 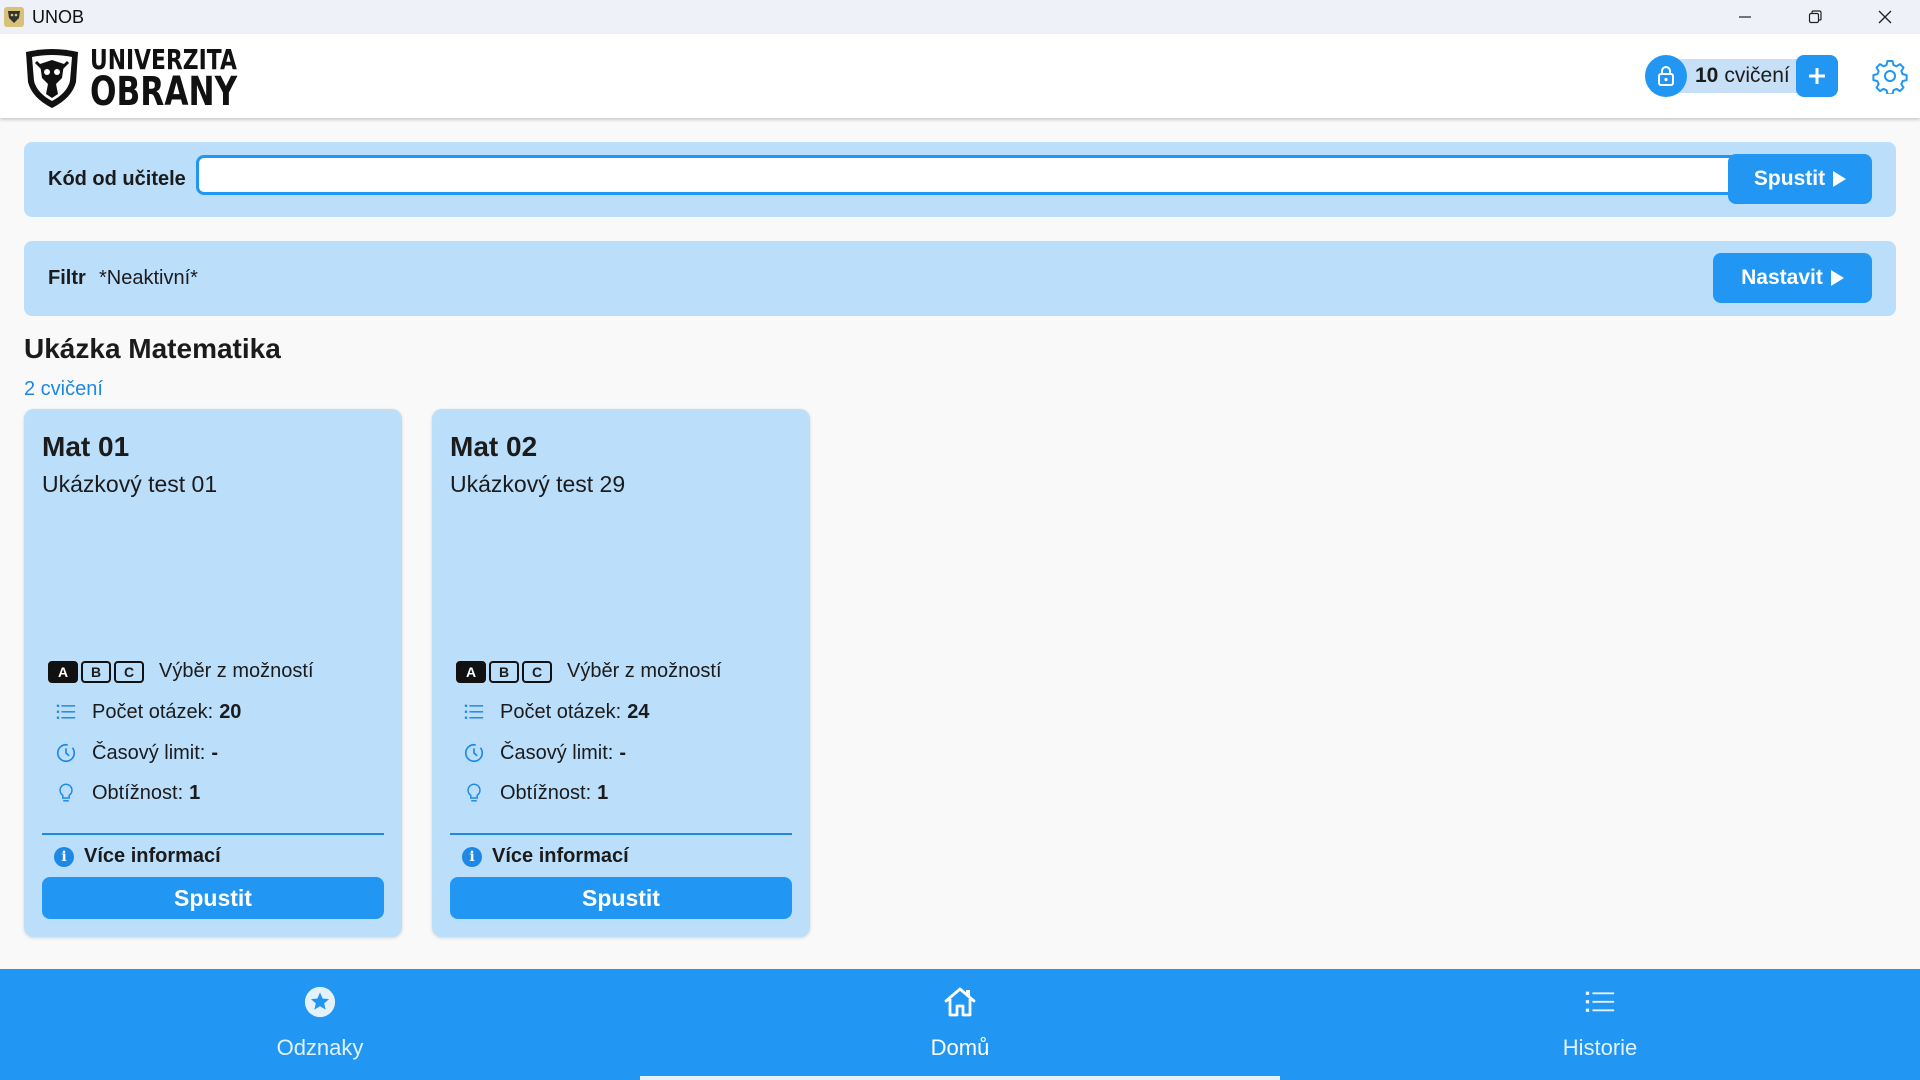 I want to click on card-question-count: Počet otázek: 20, so click(x=147, y=712).